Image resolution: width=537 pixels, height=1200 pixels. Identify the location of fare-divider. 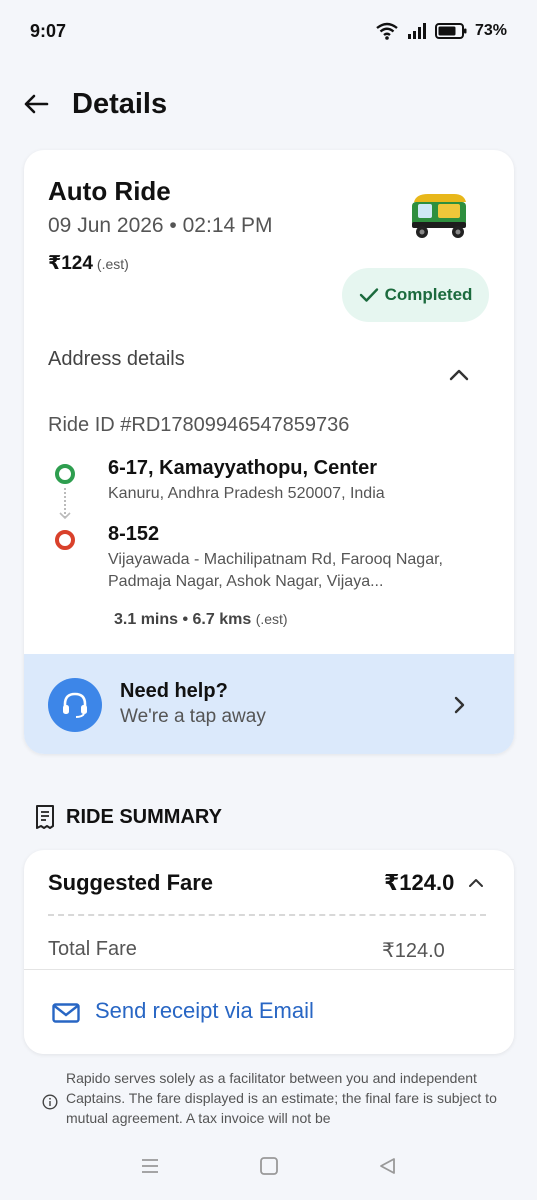
(267, 915).